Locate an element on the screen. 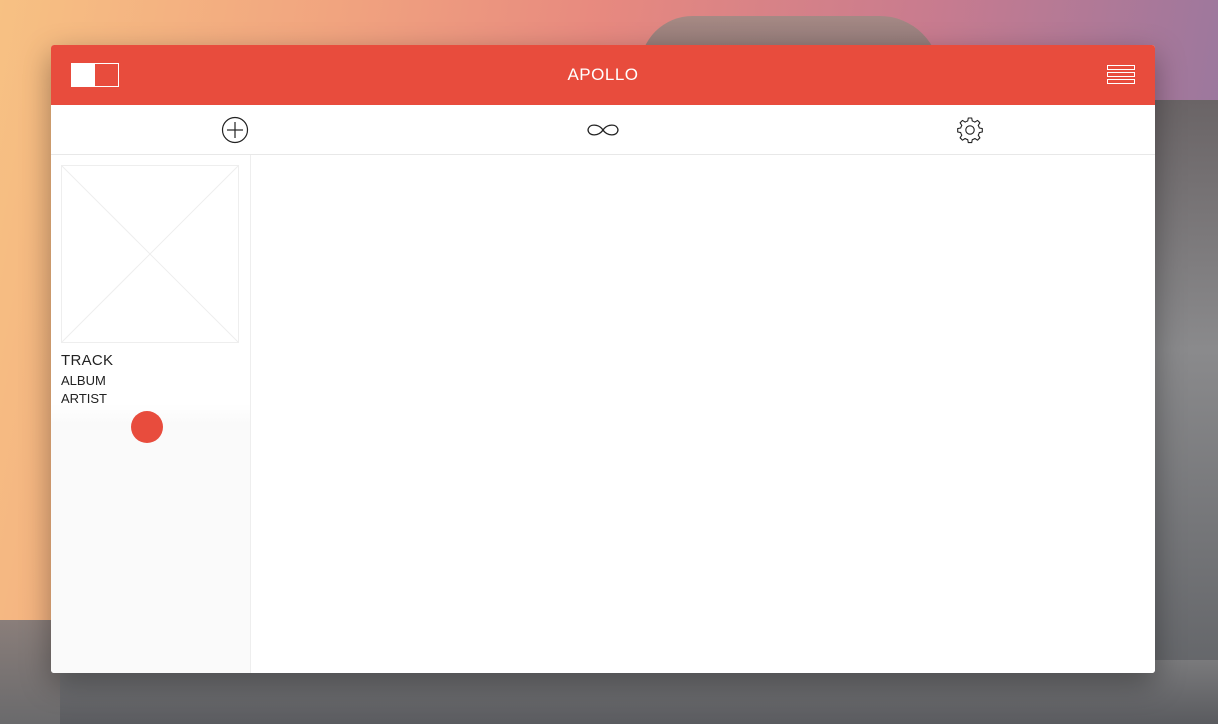  track-title: TRACK is located at coordinates (87, 360).